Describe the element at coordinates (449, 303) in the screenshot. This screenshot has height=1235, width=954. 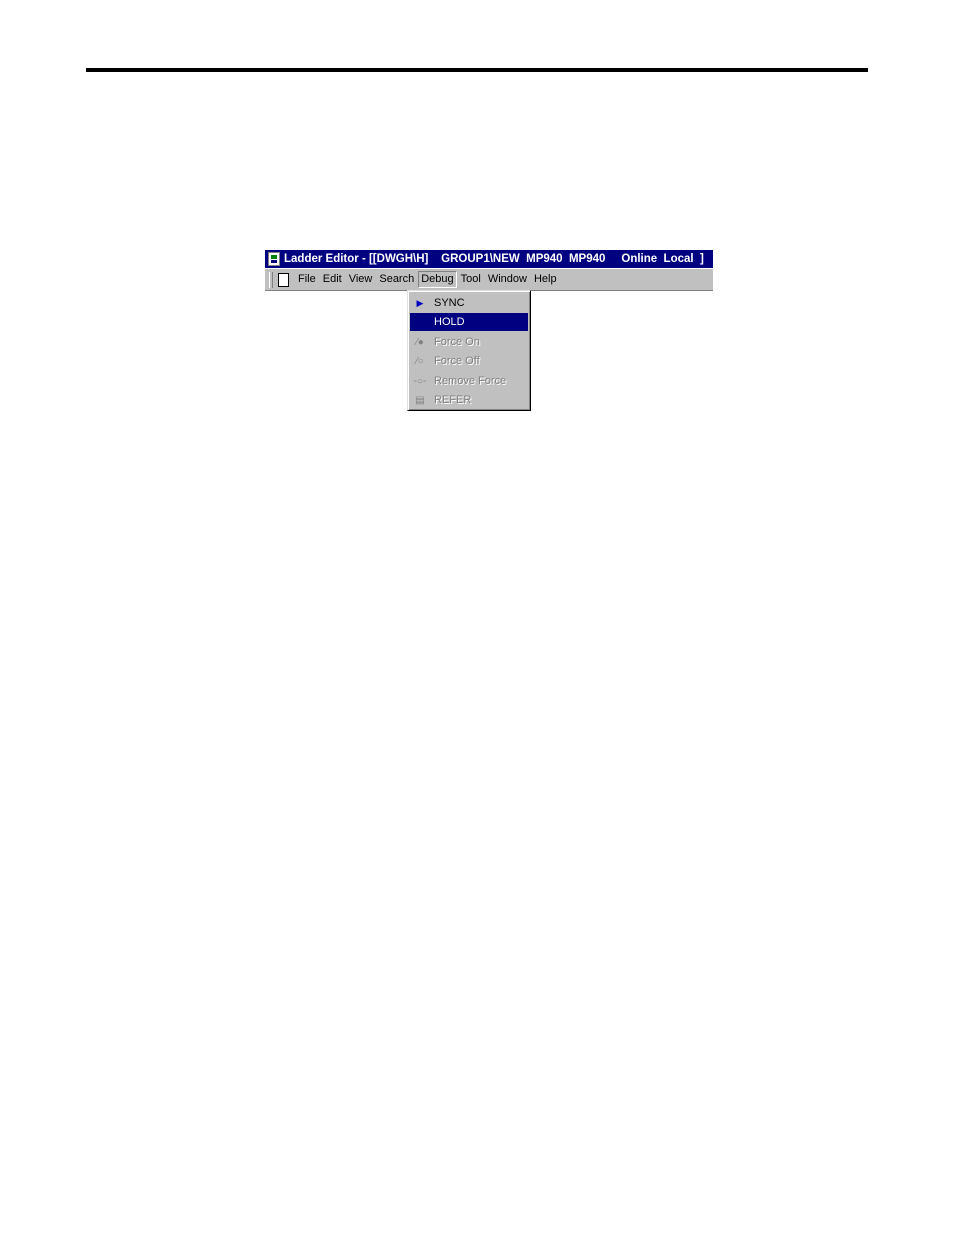
I see `debug-item-label: SYNC` at that location.